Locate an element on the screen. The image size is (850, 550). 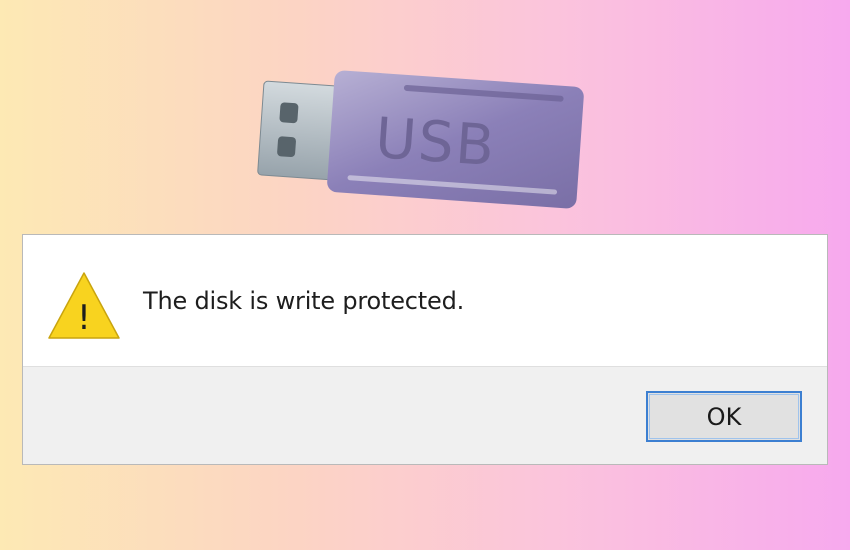
warning-icon: ! is located at coordinates (84, 305).